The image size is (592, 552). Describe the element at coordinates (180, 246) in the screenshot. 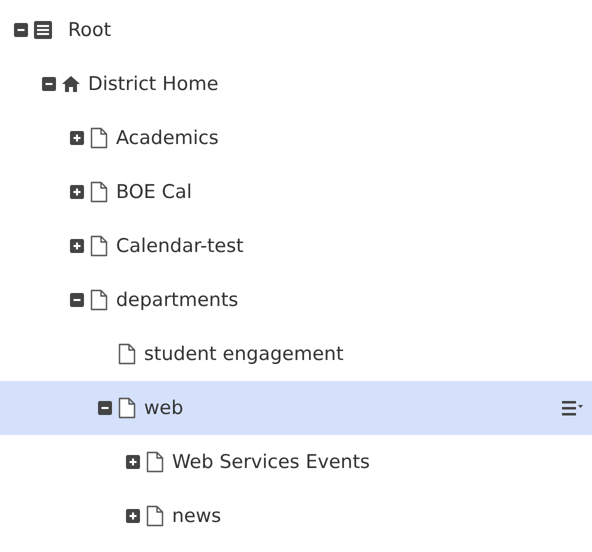

I see `node-label: Calendar-test` at that location.